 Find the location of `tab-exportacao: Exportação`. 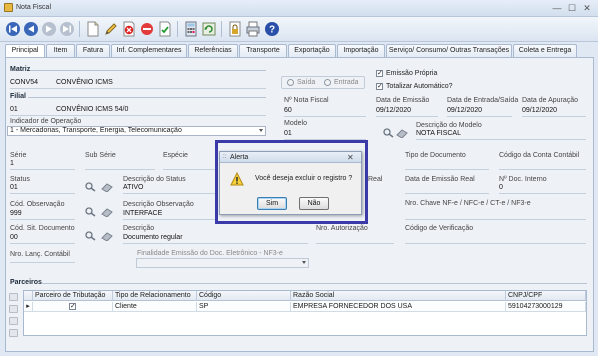

tab-exportacao: Exportação is located at coordinates (312, 50).